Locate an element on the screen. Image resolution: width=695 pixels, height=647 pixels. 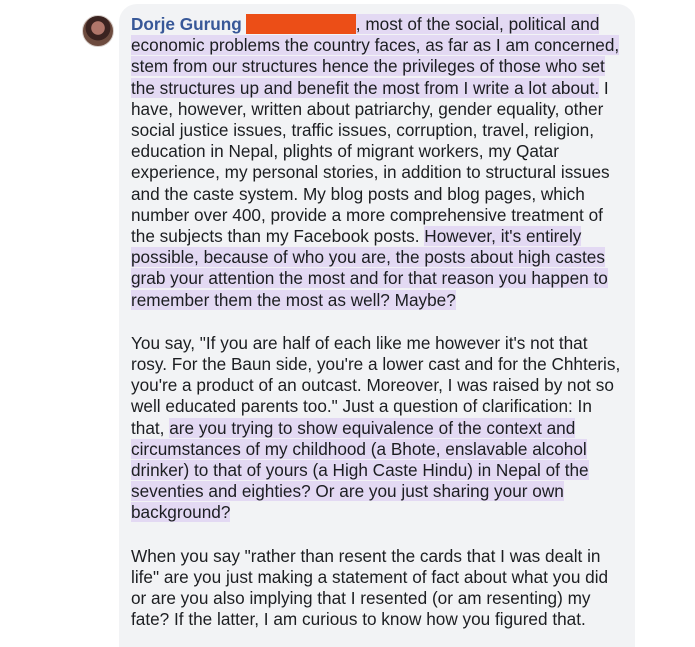
redaction-box is located at coordinates (300, 24).